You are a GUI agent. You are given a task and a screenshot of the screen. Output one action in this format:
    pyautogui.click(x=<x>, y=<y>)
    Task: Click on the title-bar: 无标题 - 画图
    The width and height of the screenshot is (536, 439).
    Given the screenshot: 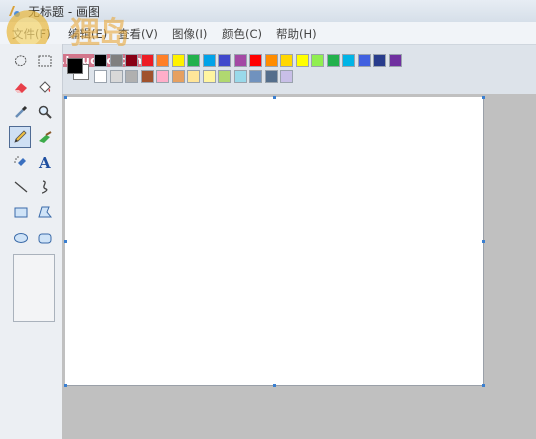 What is the action you would take?
    pyautogui.click(x=268, y=11)
    